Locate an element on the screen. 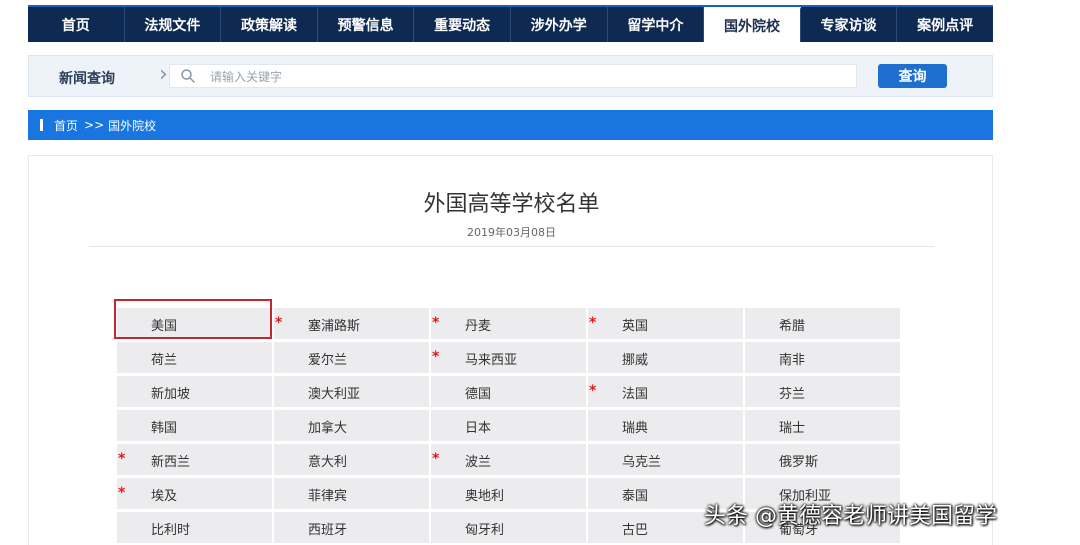  country-name: 法国 is located at coordinates (635, 394).